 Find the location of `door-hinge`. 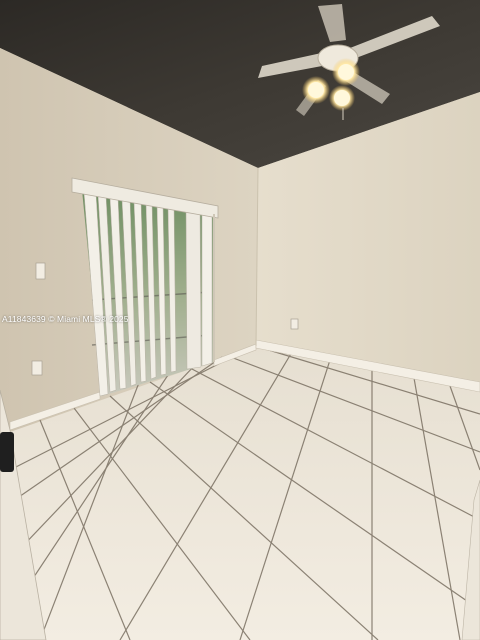

door-hinge is located at coordinates (7, 452).